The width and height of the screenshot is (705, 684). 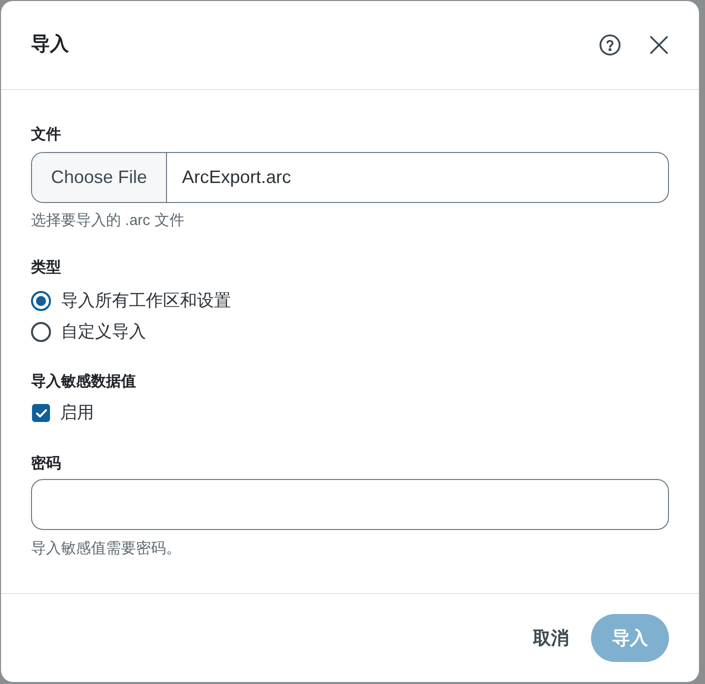 What do you see at coordinates (350, 177) in the screenshot?
I see `file-input: Choose File ArcExport.arc` at bounding box center [350, 177].